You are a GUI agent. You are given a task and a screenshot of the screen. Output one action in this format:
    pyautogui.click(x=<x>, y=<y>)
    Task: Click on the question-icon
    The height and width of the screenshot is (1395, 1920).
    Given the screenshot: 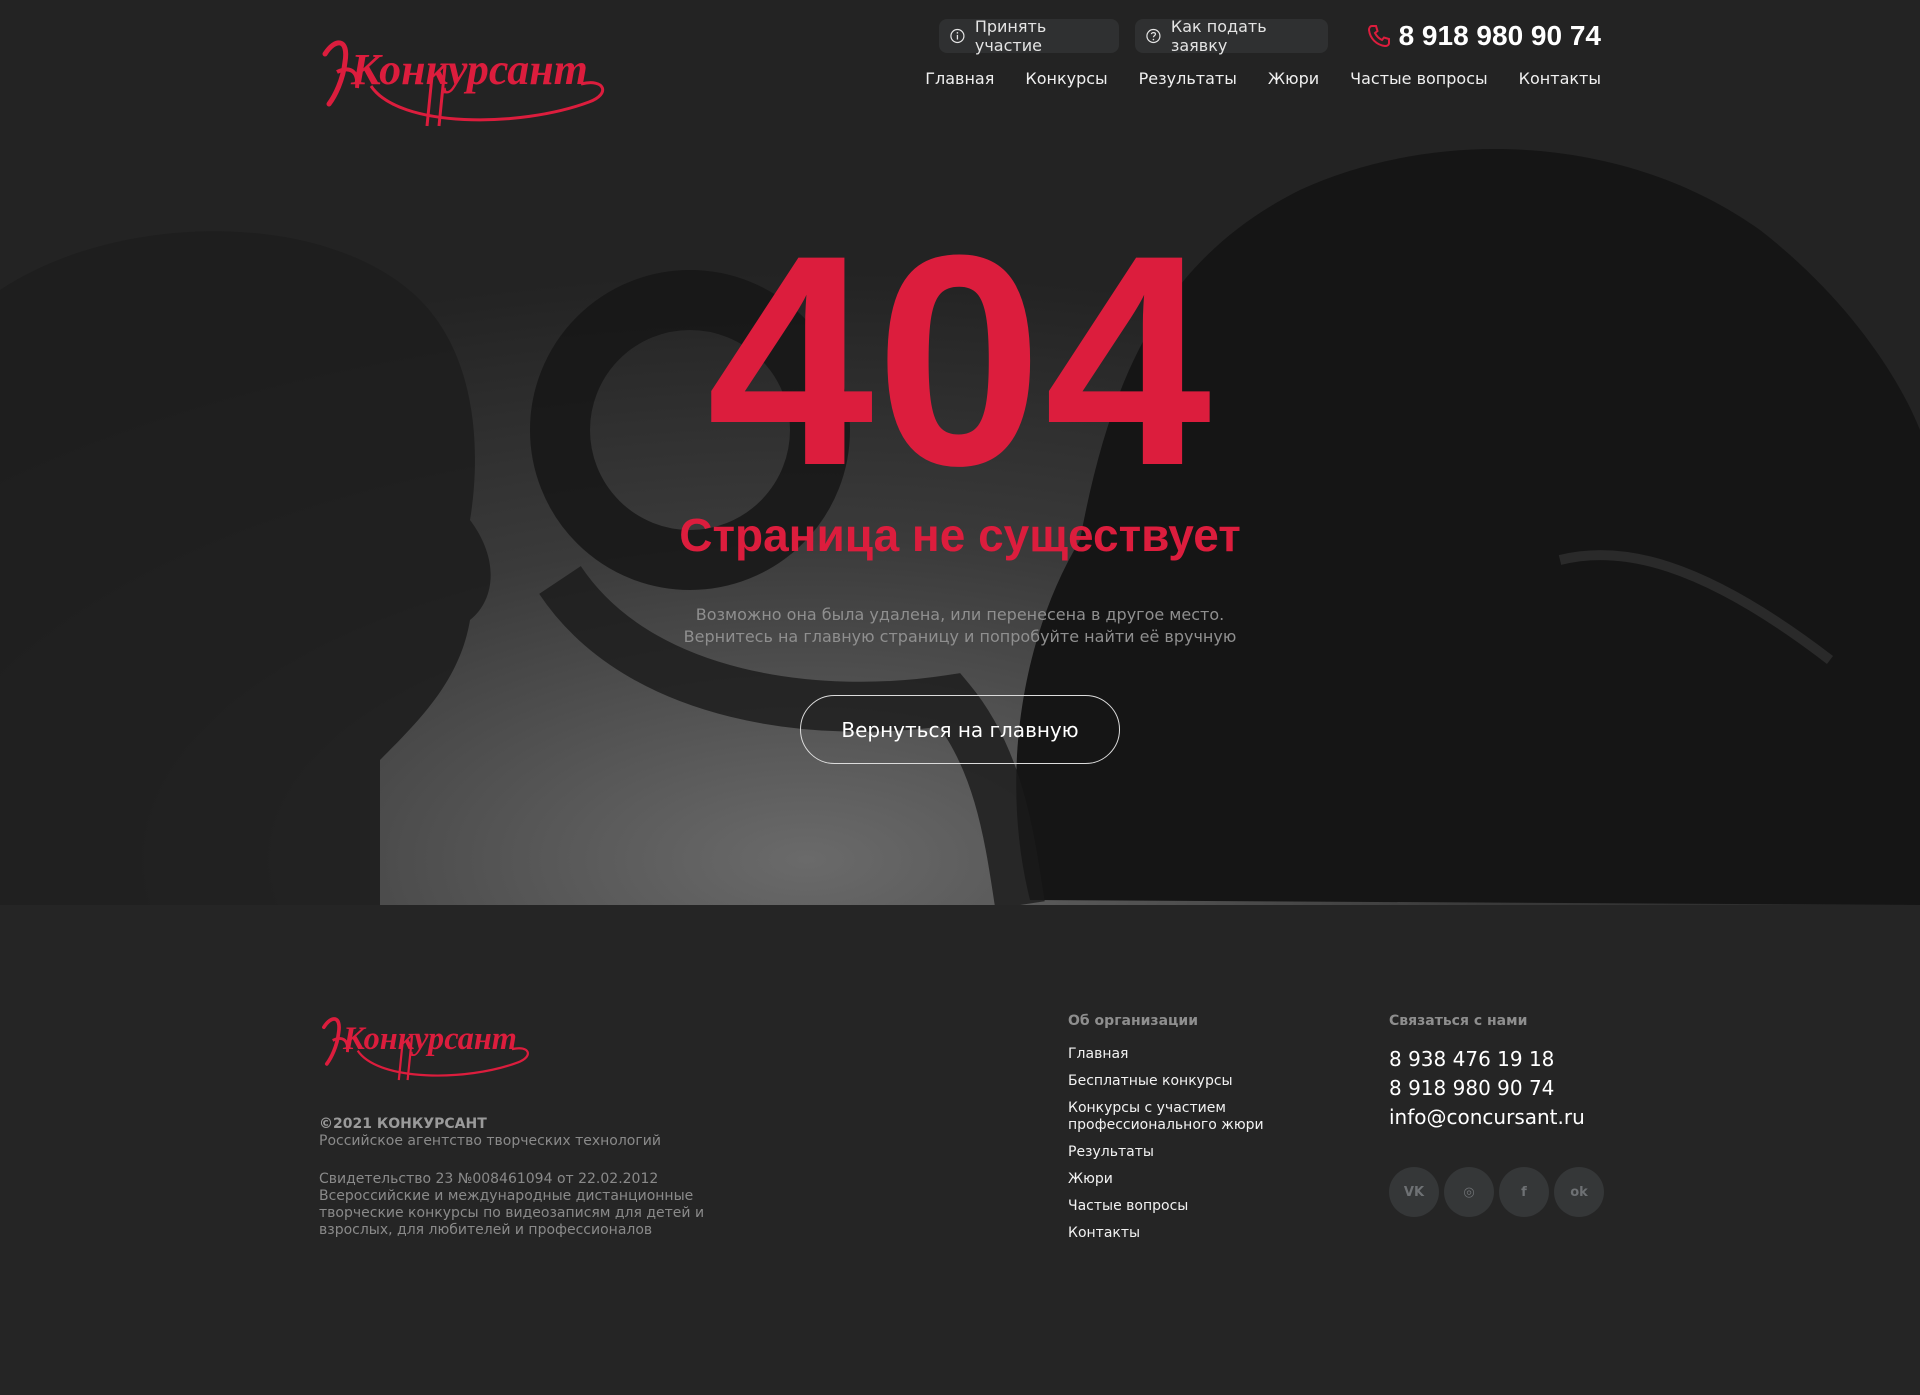 What is the action you would take?
    pyautogui.click(x=1153, y=36)
    